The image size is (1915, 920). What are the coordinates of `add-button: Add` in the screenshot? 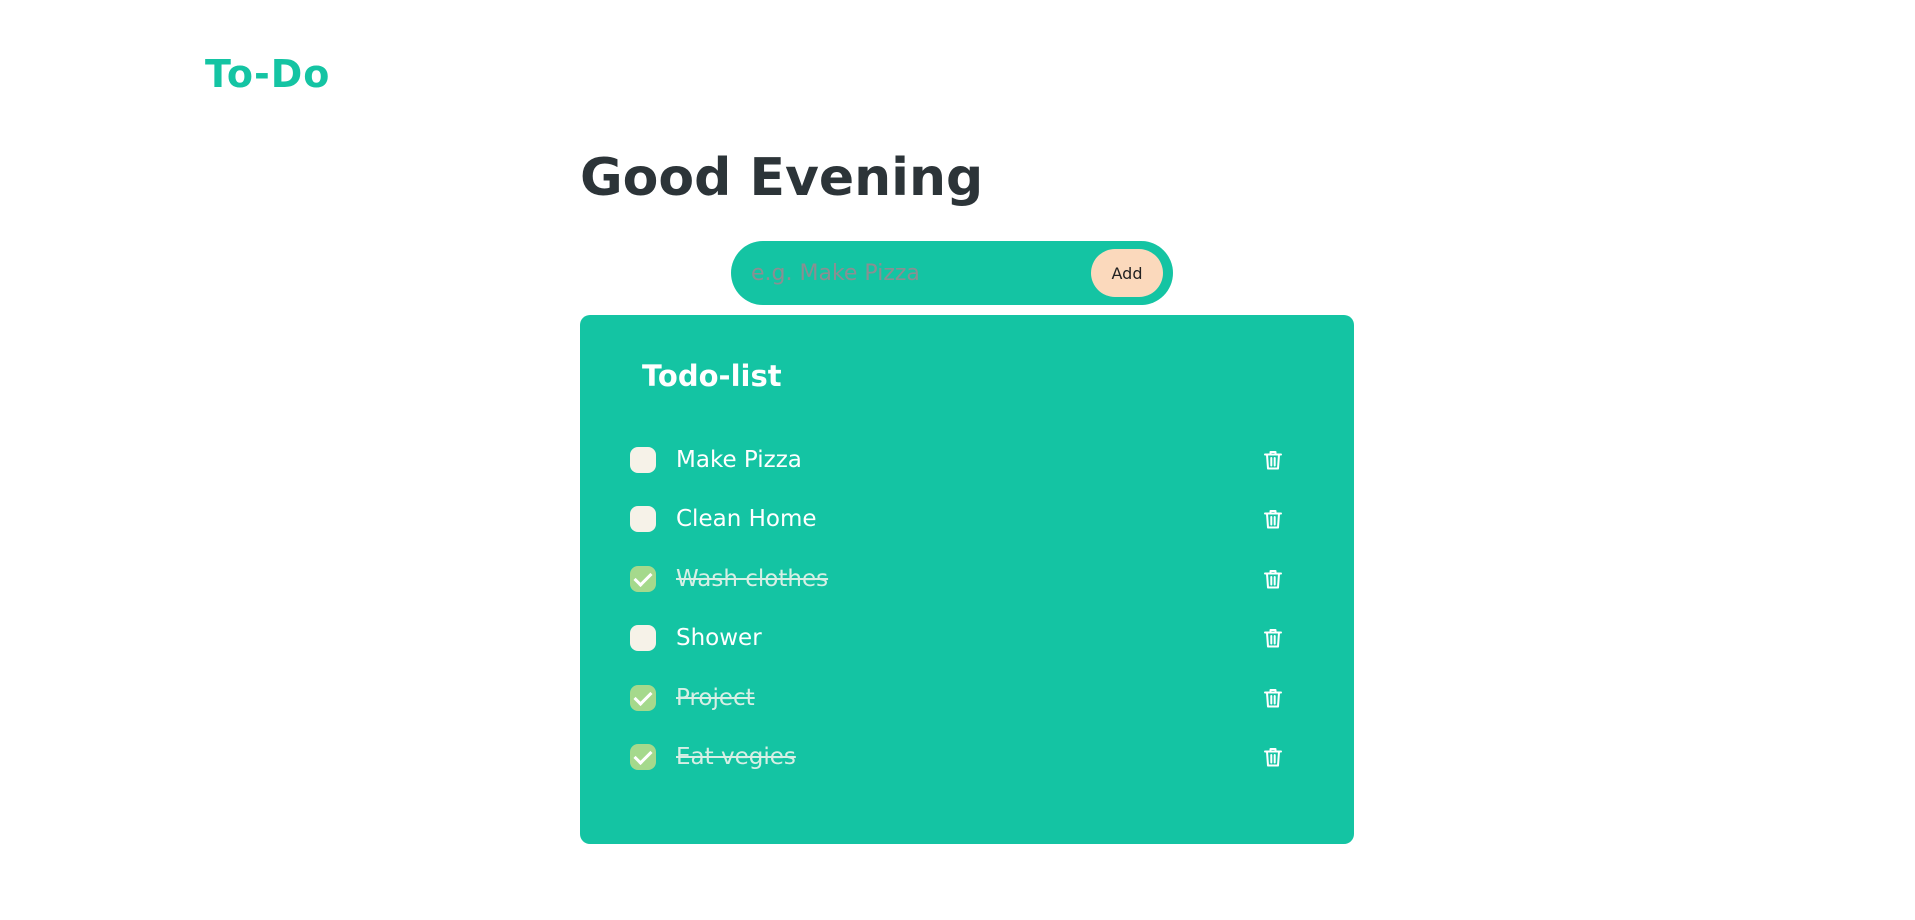 It's located at (1127, 273).